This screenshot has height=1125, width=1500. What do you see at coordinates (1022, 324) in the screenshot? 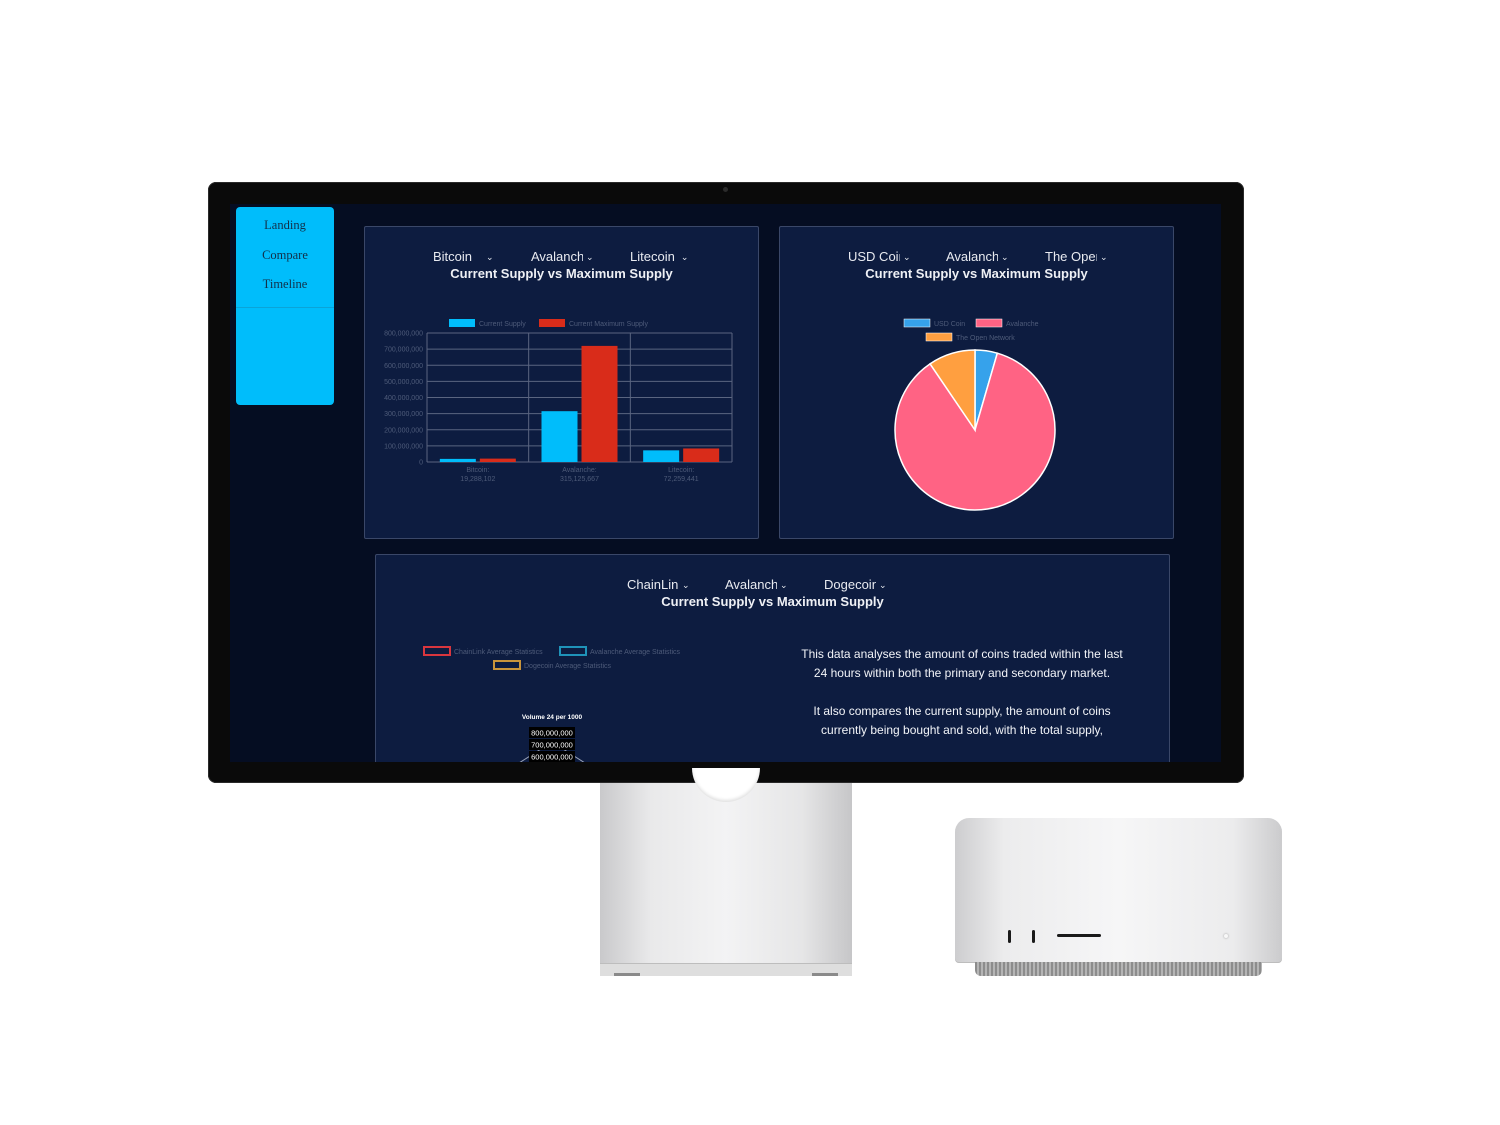
I see `legend-label: Avalanche` at bounding box center [1022, 324].